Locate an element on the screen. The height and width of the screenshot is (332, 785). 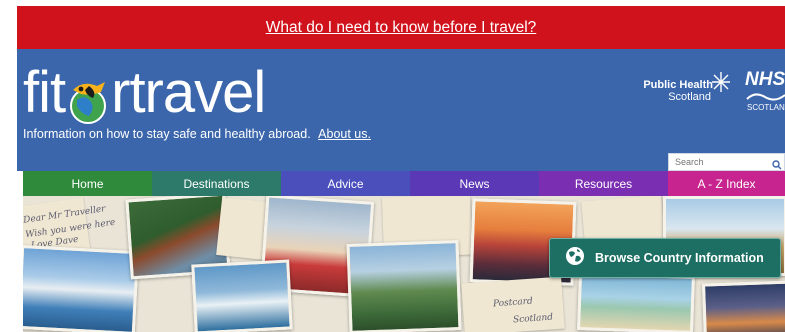
phs-logo-line2: Scotland is located at coordinates (689, 97).